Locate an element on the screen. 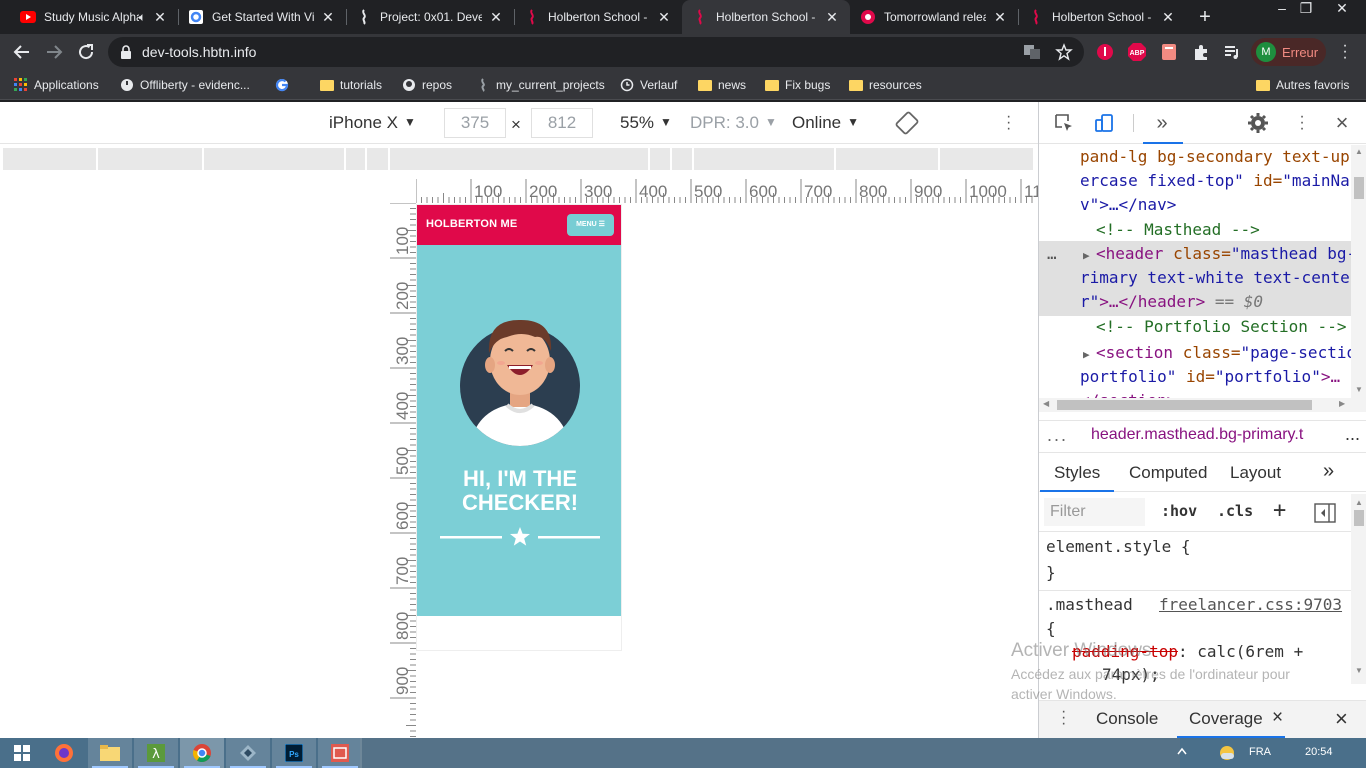  close-drawer-icon: × is located at coordinates (1341, 719).